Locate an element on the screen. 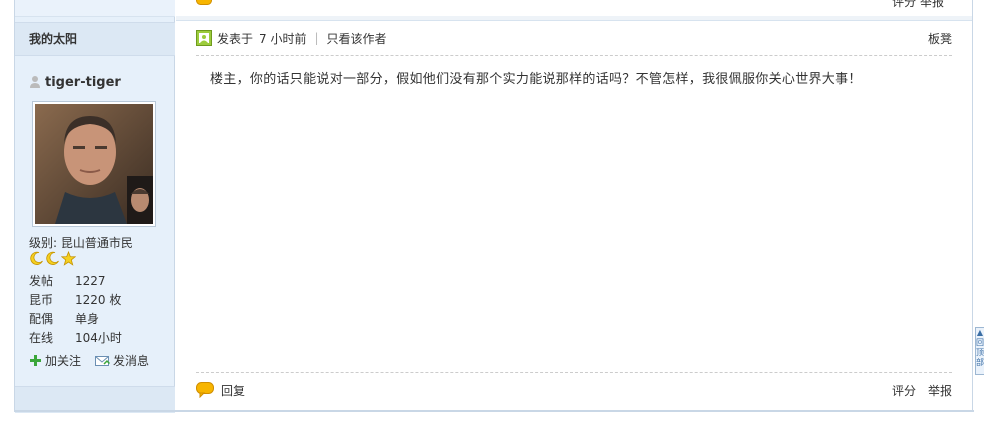 Image resolution: width=984 pixels, height=424 pixels. previous-post-actions: 评分 举报 is located at coordinates (918, 5).